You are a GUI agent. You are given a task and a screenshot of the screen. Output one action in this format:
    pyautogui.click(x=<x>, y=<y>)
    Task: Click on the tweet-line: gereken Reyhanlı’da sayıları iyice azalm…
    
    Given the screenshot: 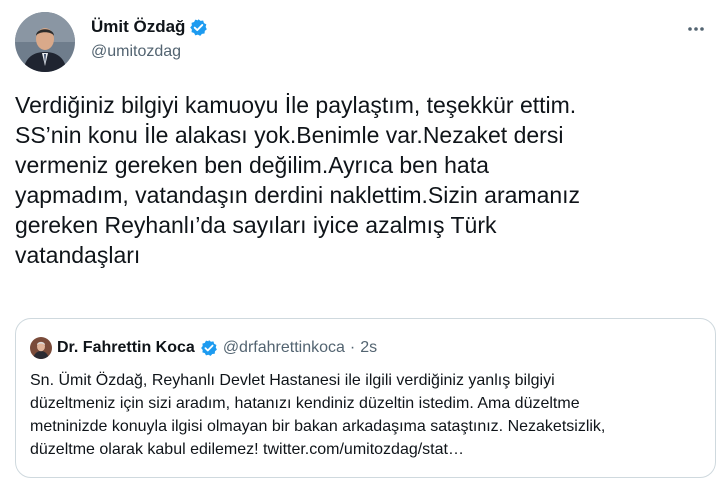 What is the action you would take?
    pyautogui.click(x=256, y=225)
    